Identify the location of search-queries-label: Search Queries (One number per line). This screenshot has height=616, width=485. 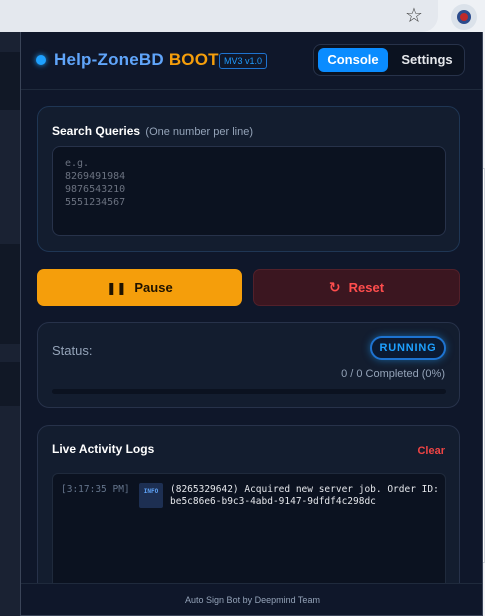
(152, 131).